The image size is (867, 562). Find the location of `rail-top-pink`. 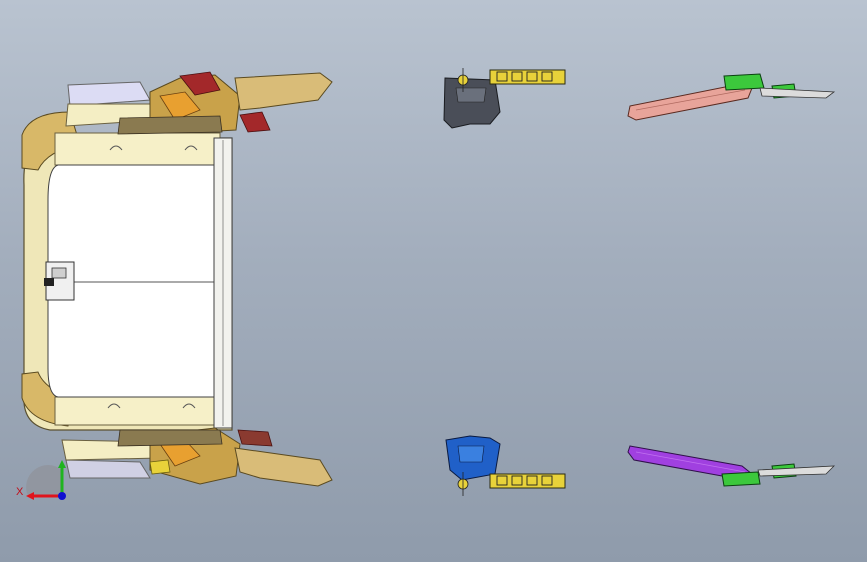

rail-top-pink is located at coordinates (731, 97).